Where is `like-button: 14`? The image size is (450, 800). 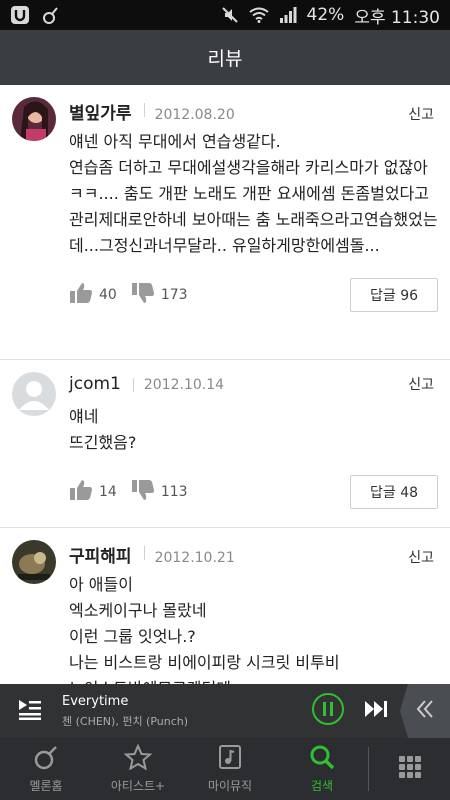 like-button: 14 is located at coordinates (93, 492).